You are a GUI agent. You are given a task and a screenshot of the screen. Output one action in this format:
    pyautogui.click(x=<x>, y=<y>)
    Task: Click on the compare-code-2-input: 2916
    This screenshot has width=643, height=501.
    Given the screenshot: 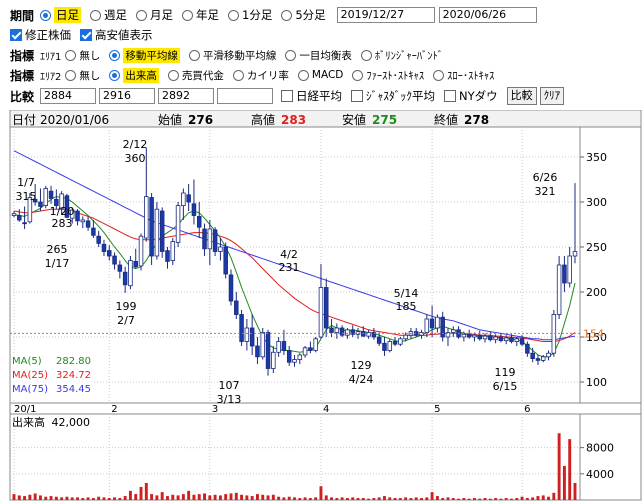 What is the action you would take?
    pyautogui.click(x=127, y=96)
    